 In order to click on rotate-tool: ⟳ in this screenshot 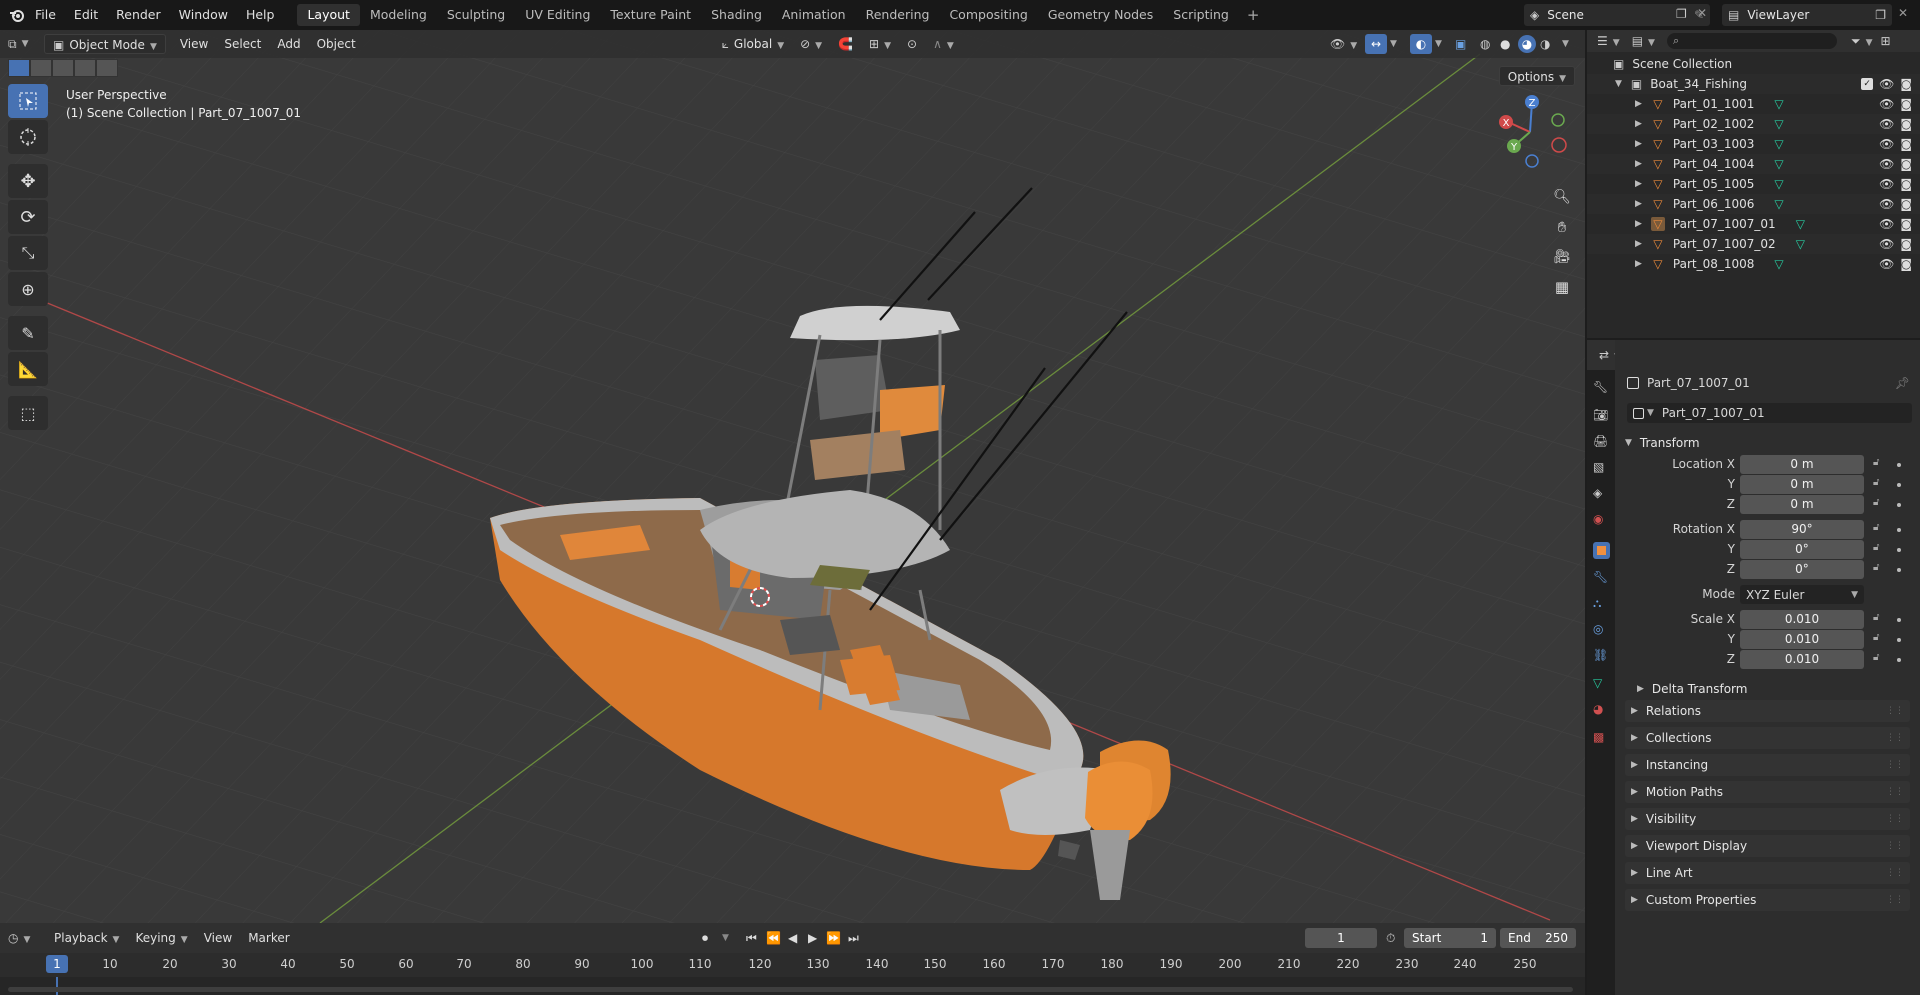, I will do `click(28, 217)`.